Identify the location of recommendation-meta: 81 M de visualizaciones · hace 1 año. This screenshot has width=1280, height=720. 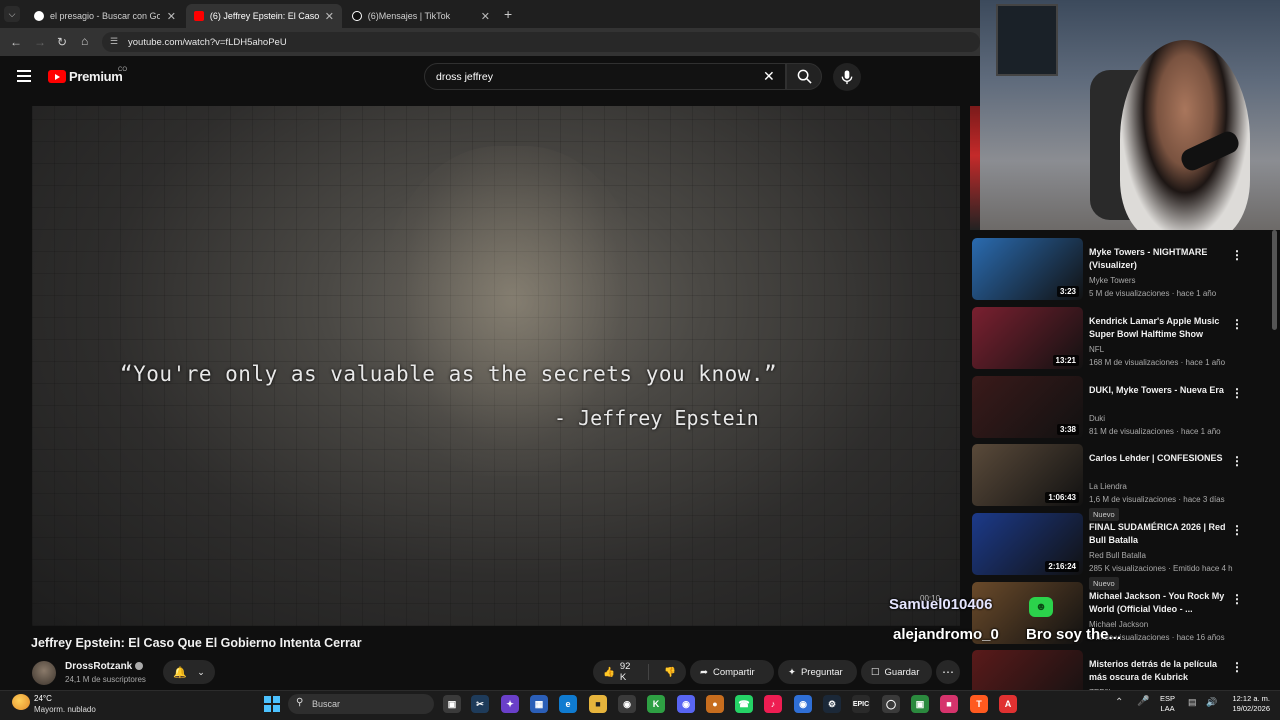
(1155, 431).